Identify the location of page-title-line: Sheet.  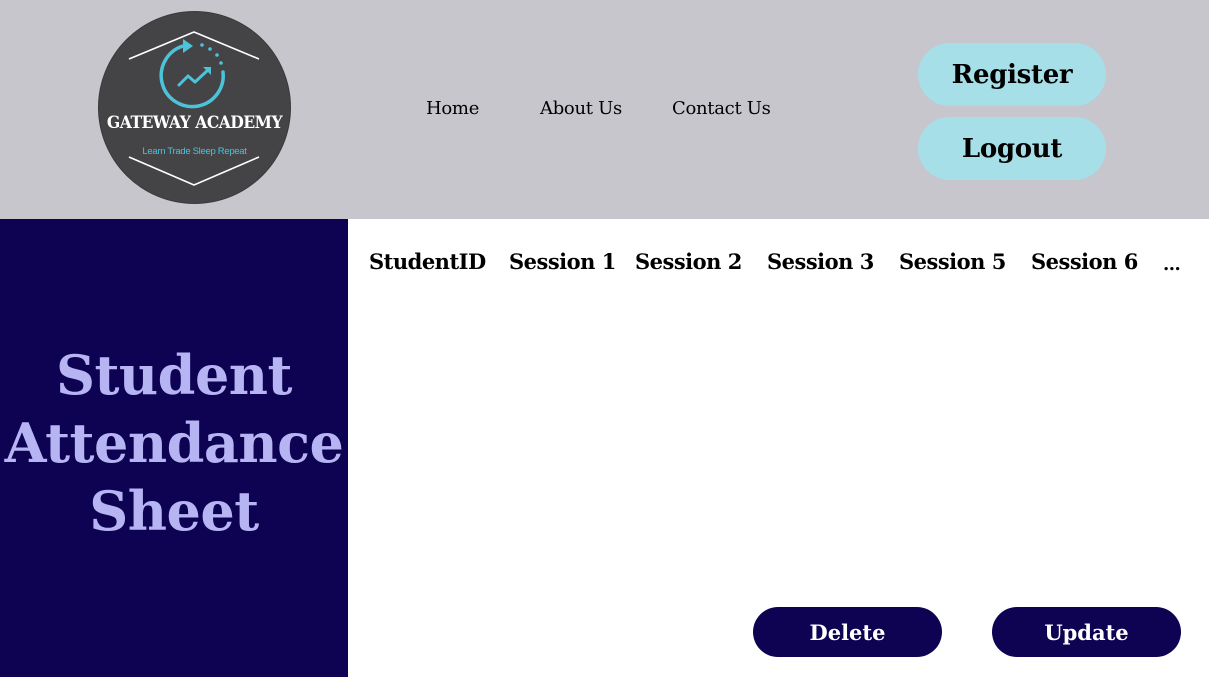
(174, 511).